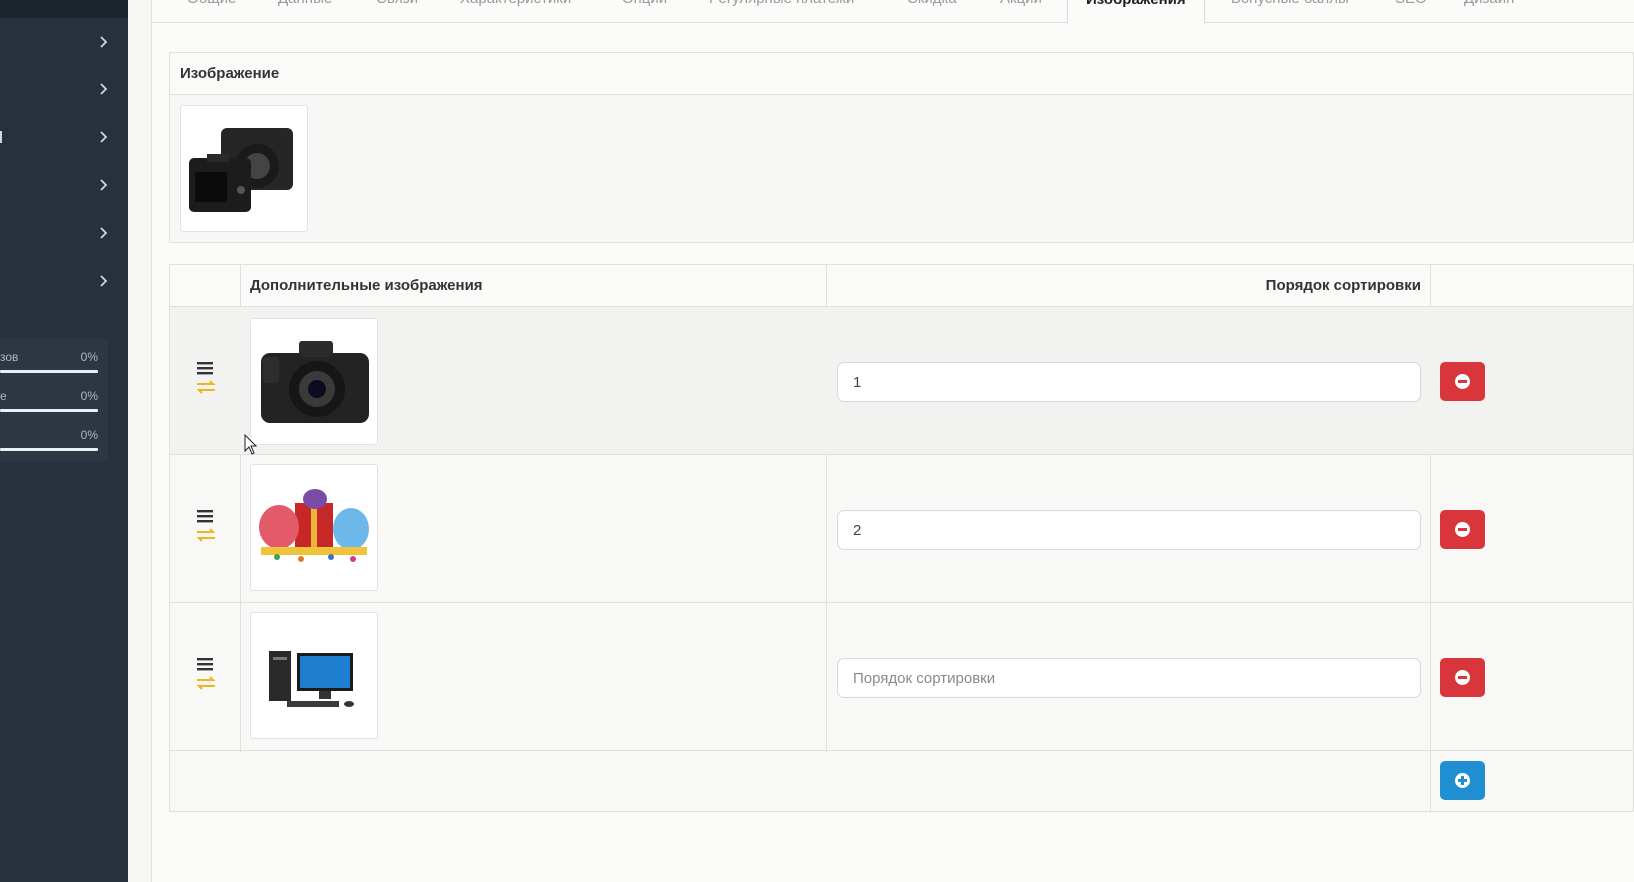 Image resolution: width=1634 pixels, height=882 pixels. What do you see at coordinates (1136, 12) in the screenshot?
I see `tab-images: Изображения` at bounding box center [1136, 12].